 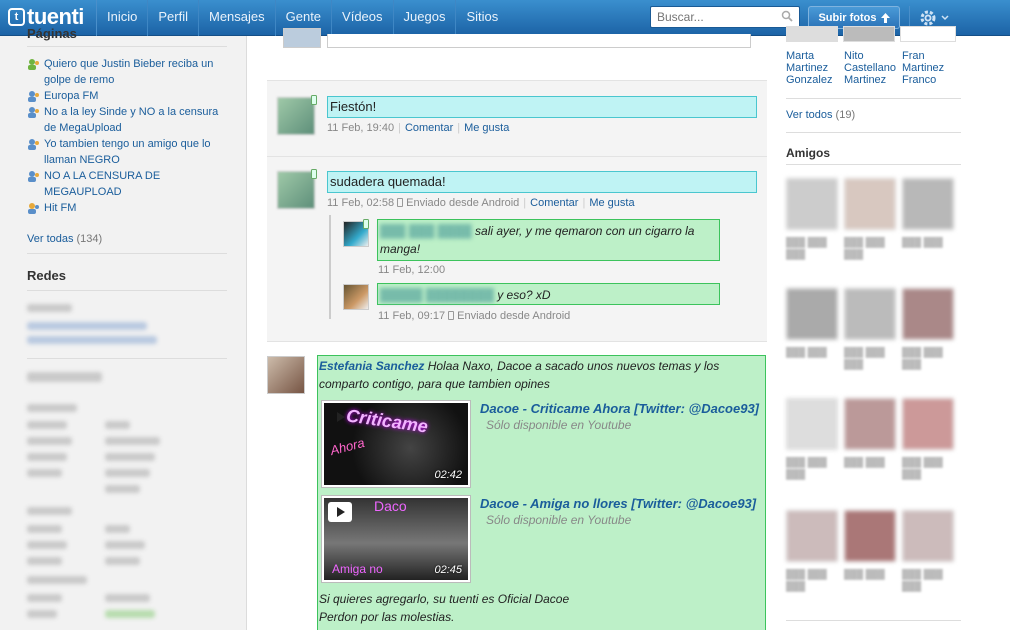 I want to click on see-all-count: (134), so click(x=89, y=239).